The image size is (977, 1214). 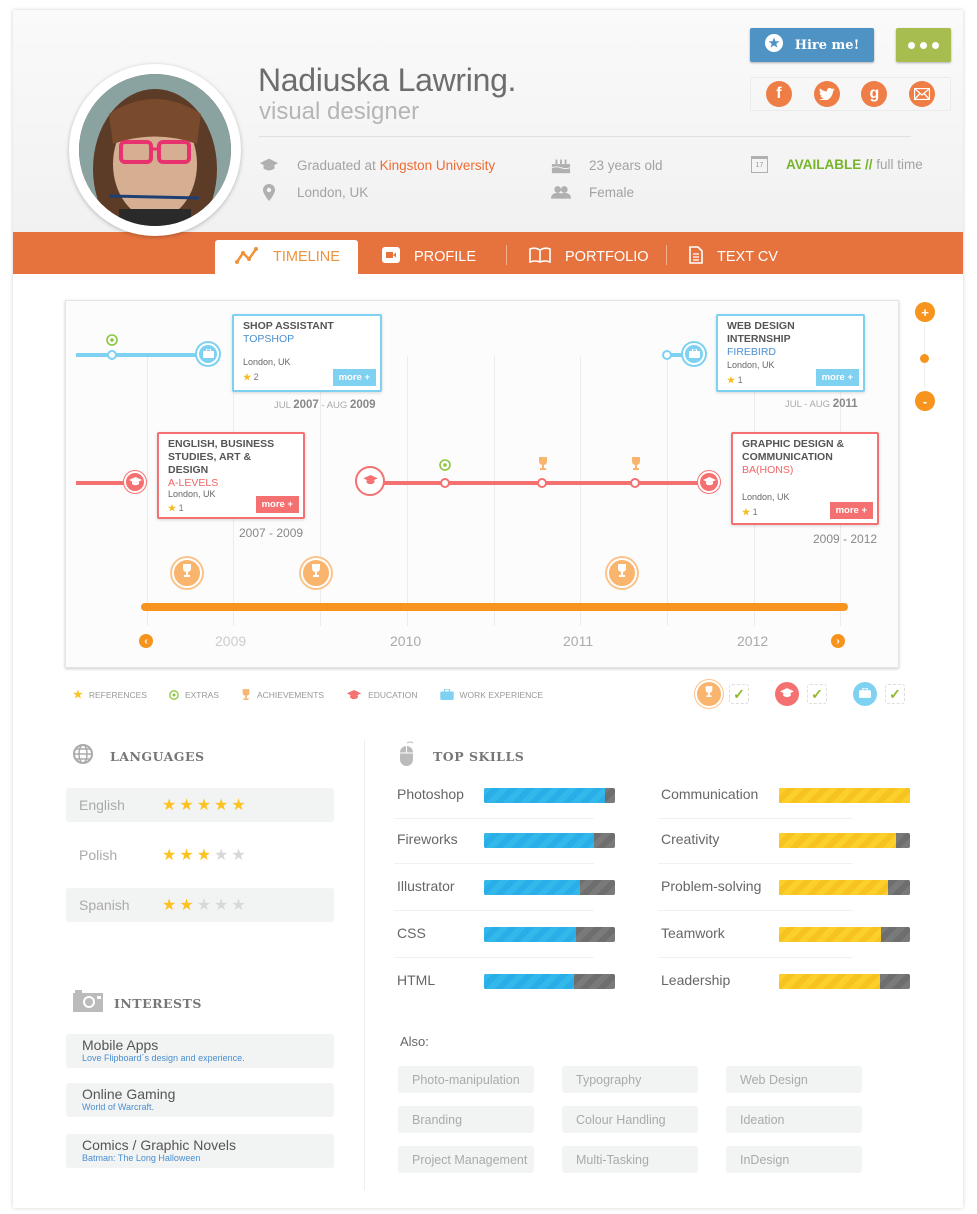 I want to click on soccer-ball-icon, so click(x=112, y=342).